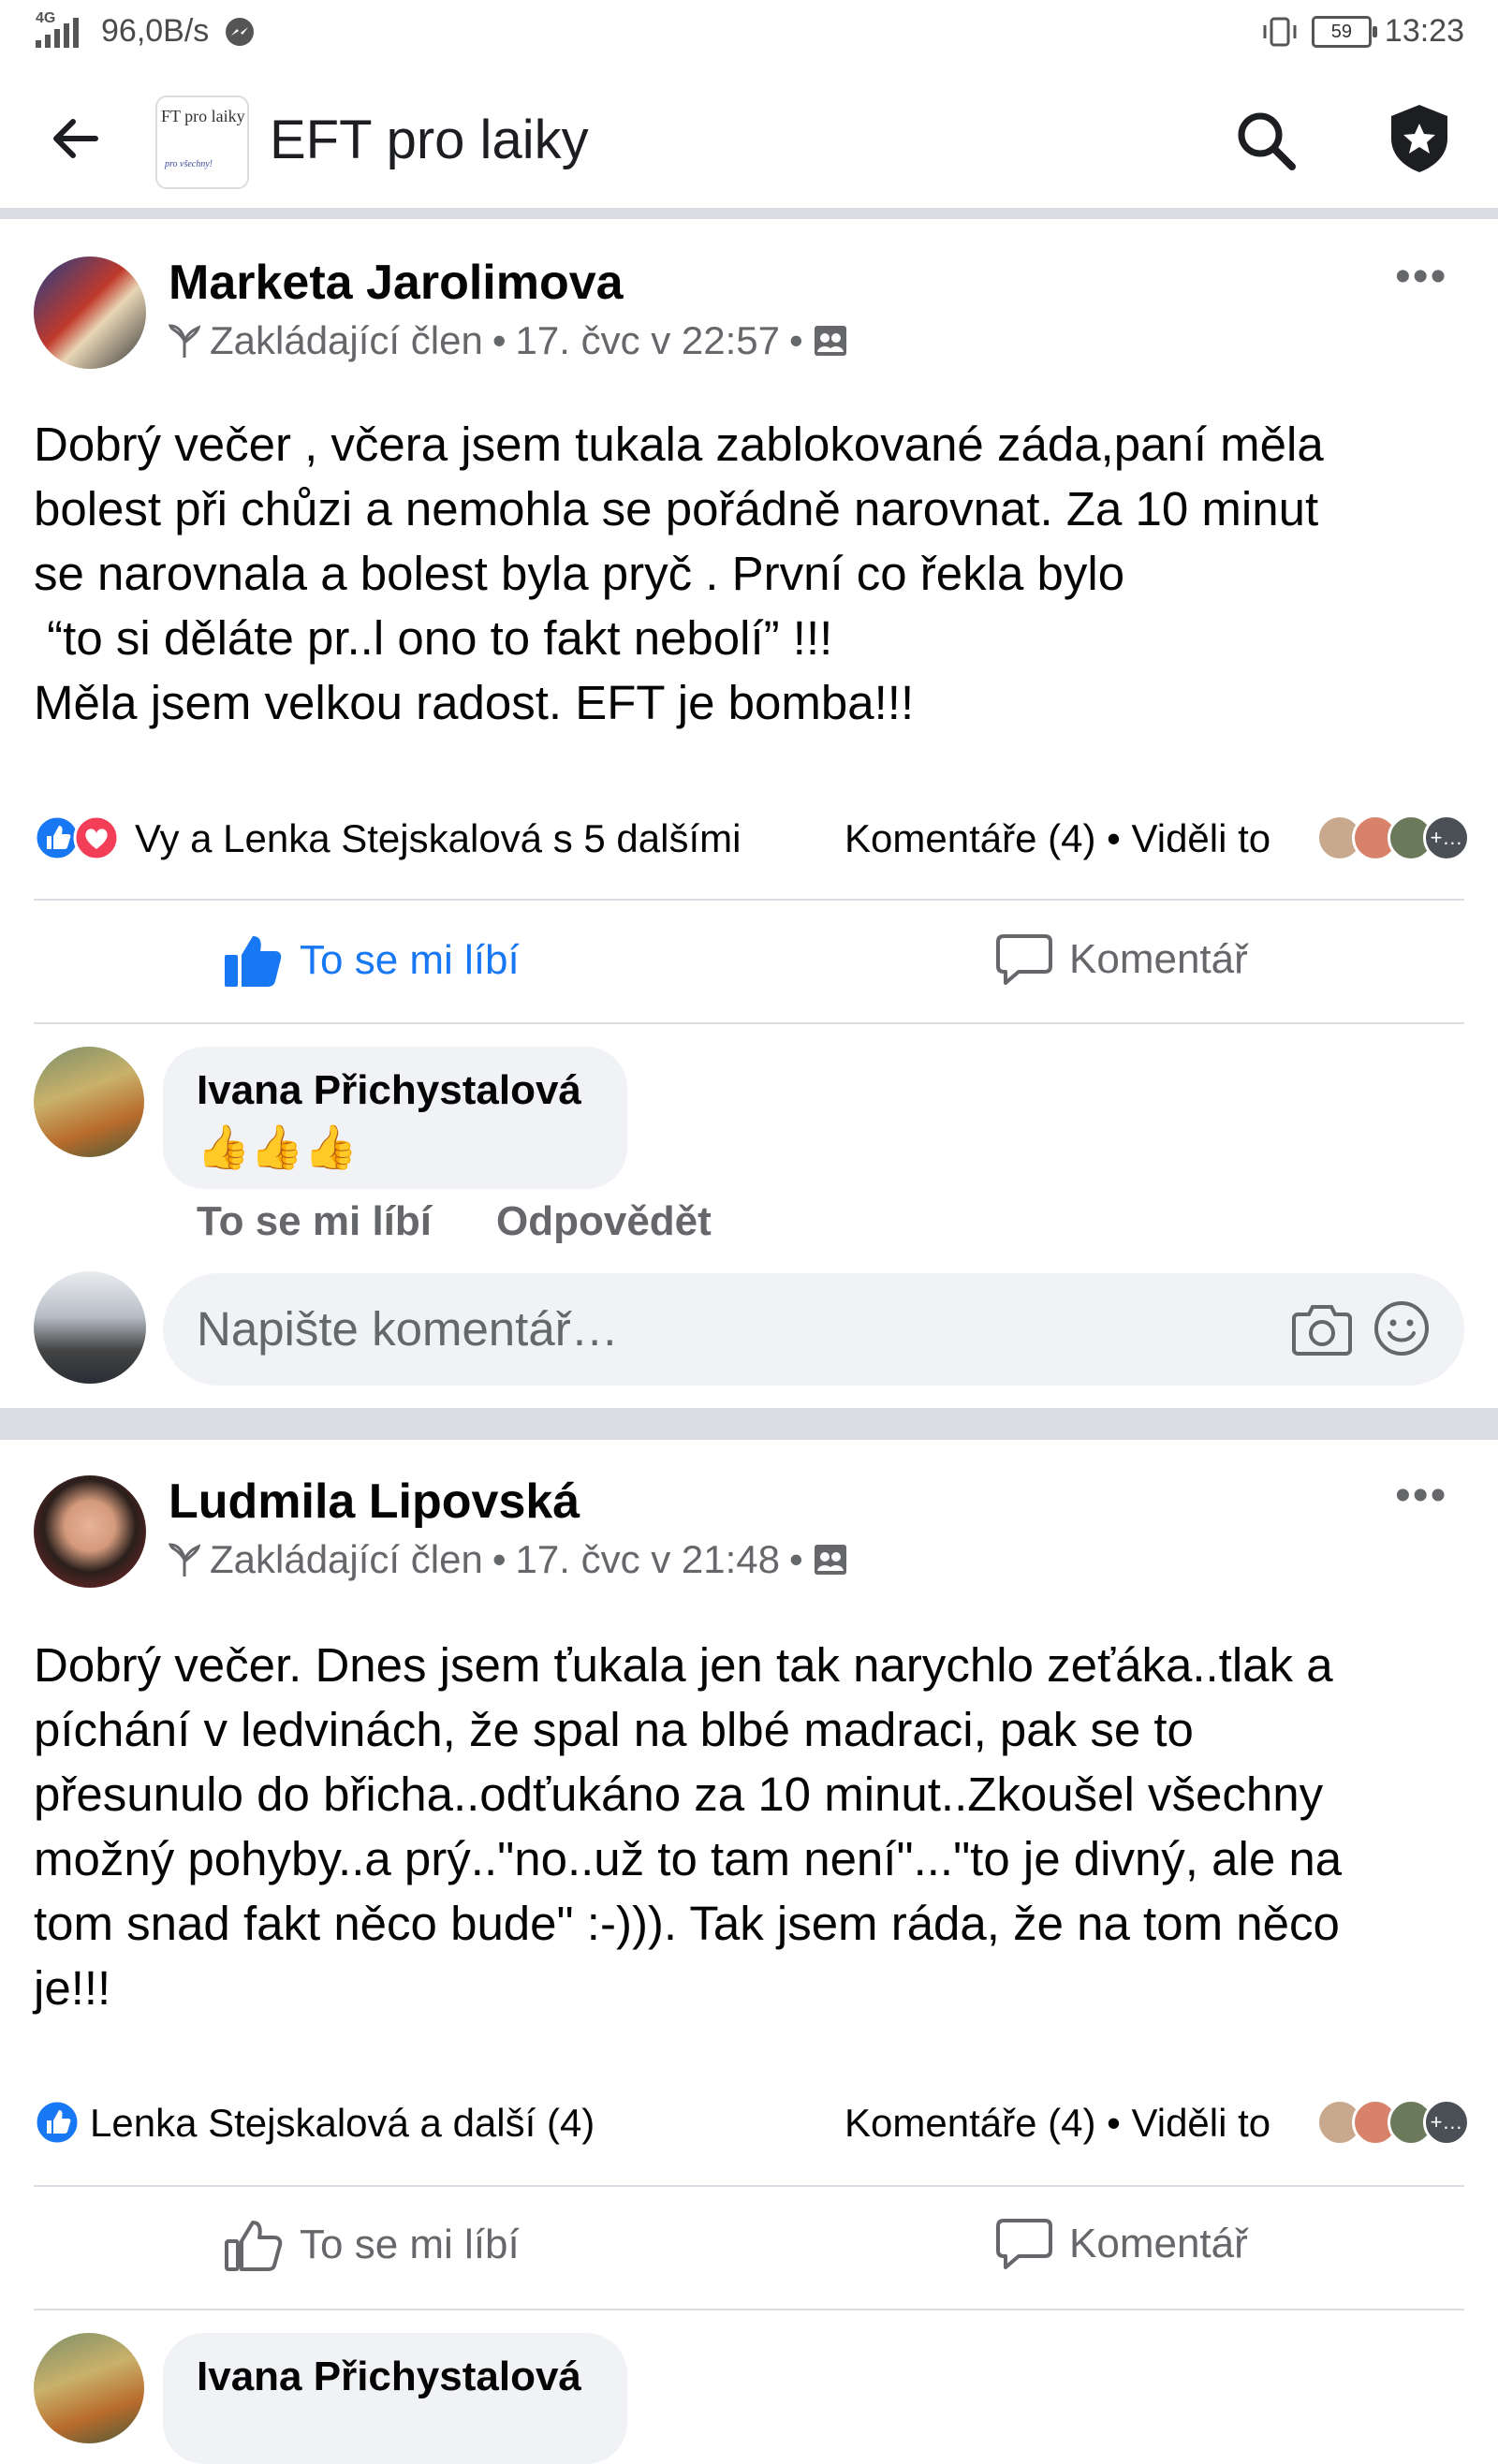  I want to click on messenger-icon, so click(240, 31).